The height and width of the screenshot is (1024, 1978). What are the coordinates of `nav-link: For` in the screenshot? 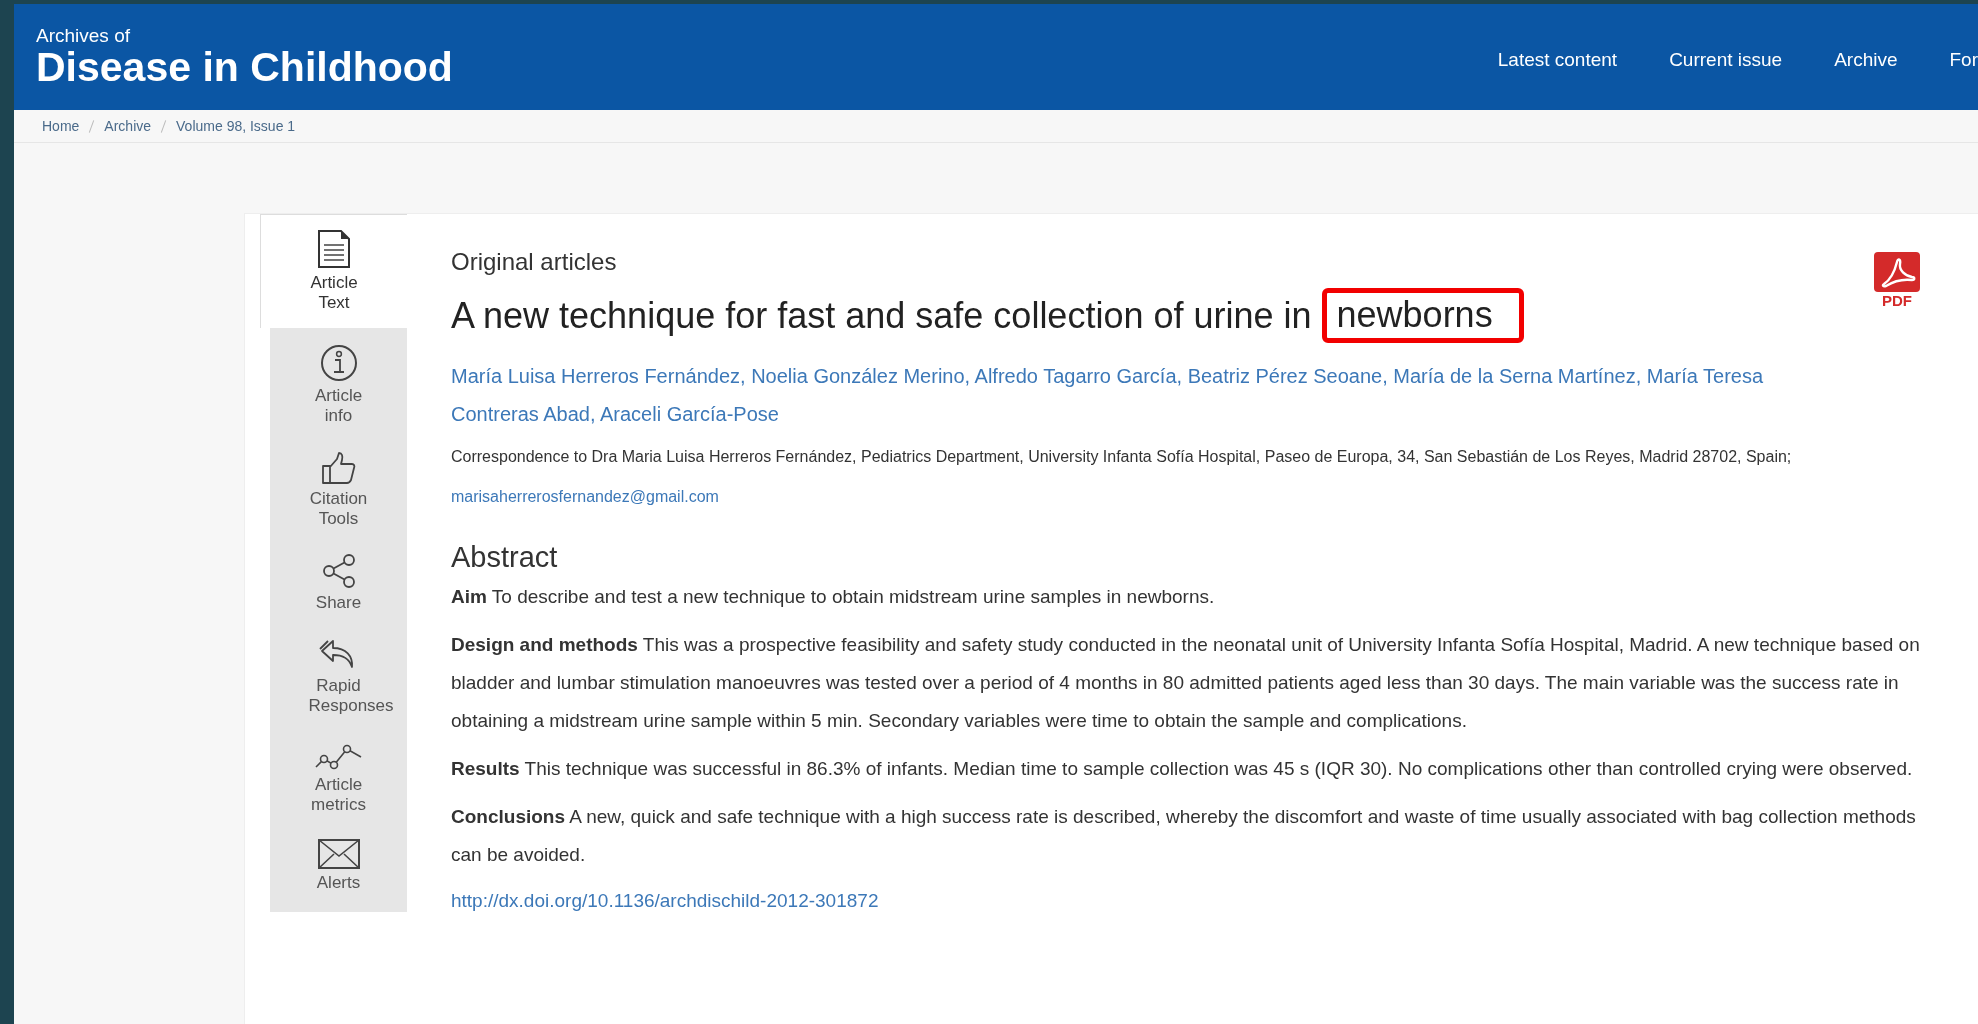 It's located at (1963, 60).